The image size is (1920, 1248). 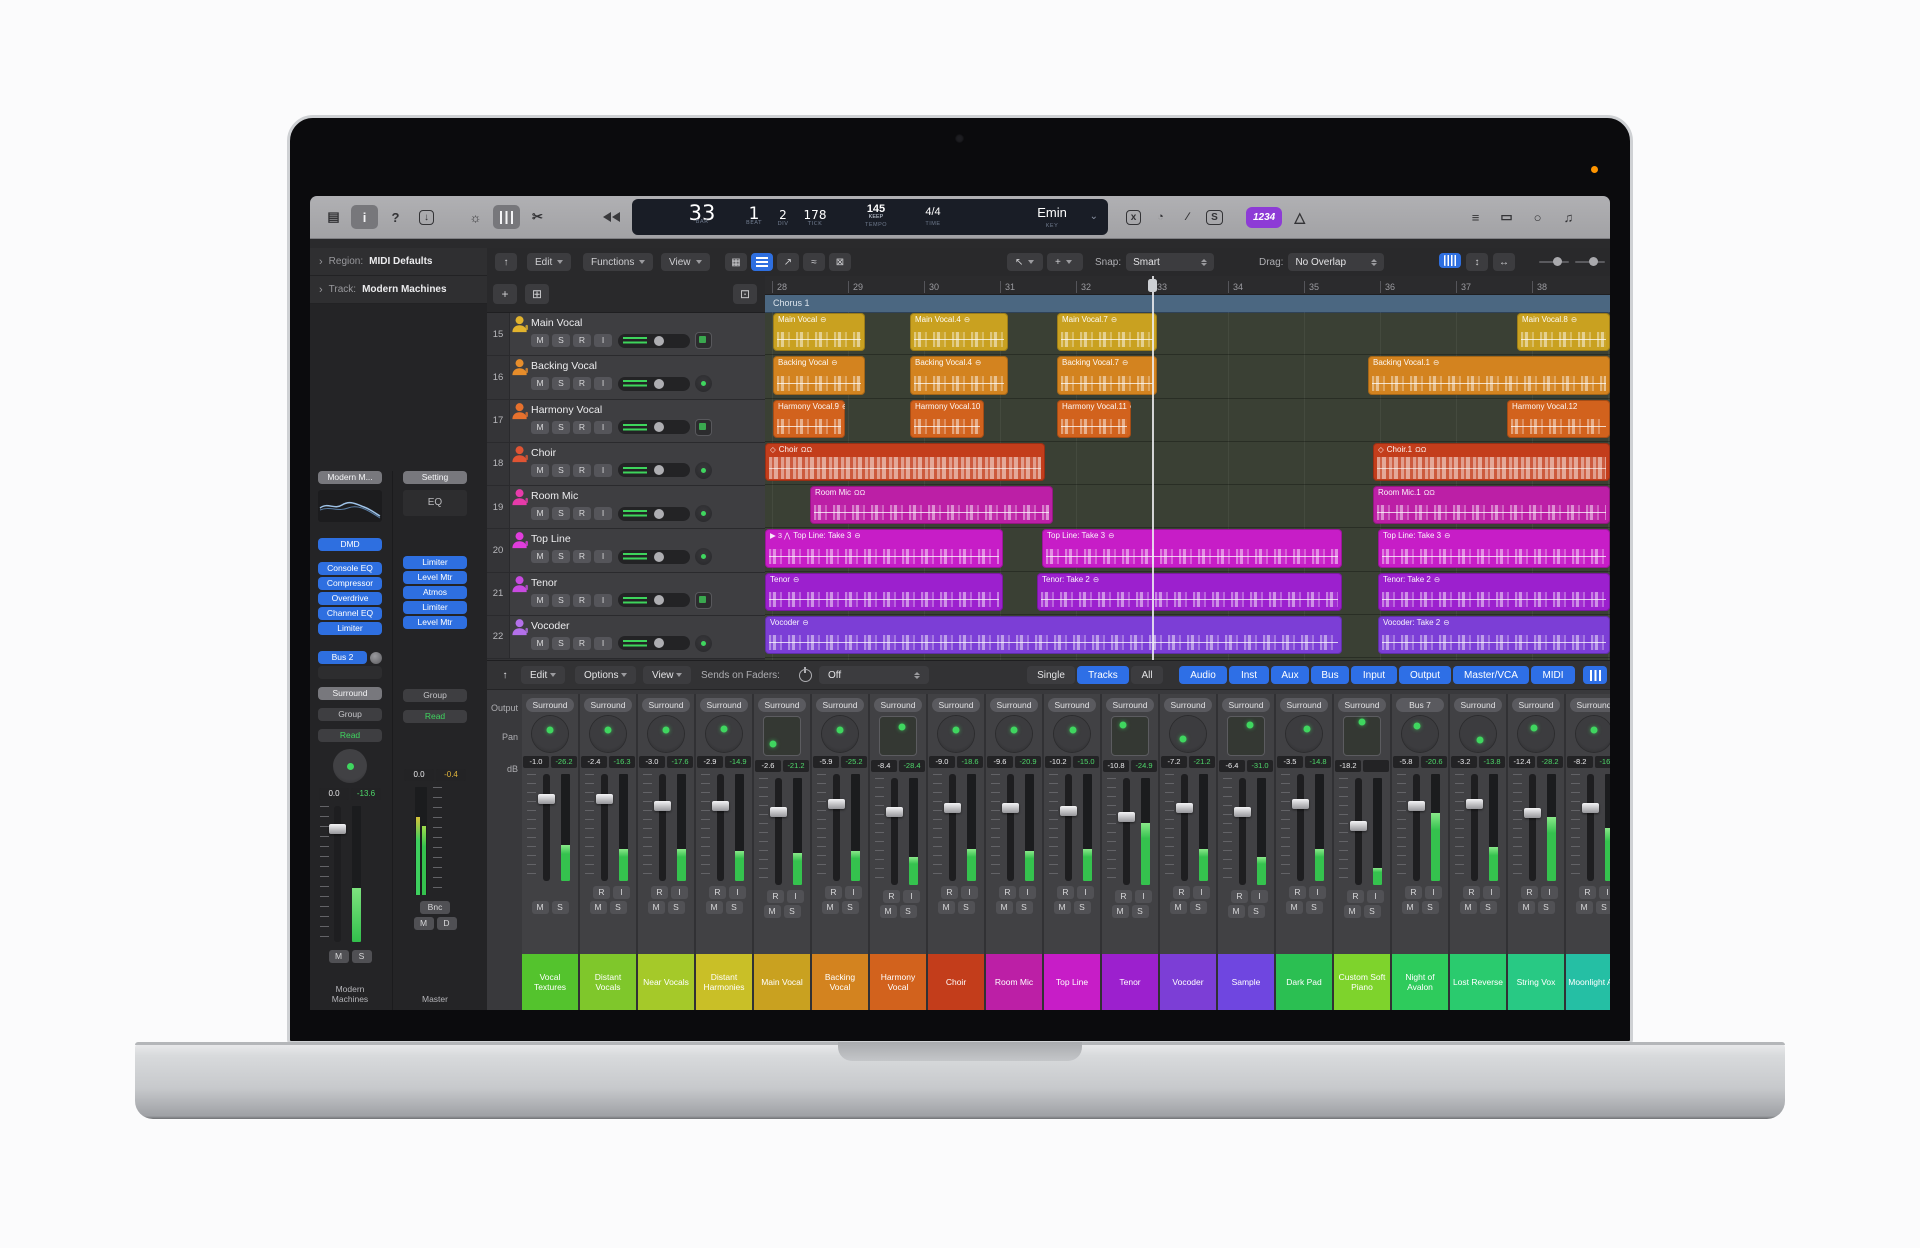 What do you see at coordinates (783, 852) in the screenshot?
I see `mixer-channel-strip: Surround -2.6 -21.2 R I M S Main Vocal` at bounding box center [783, 852].